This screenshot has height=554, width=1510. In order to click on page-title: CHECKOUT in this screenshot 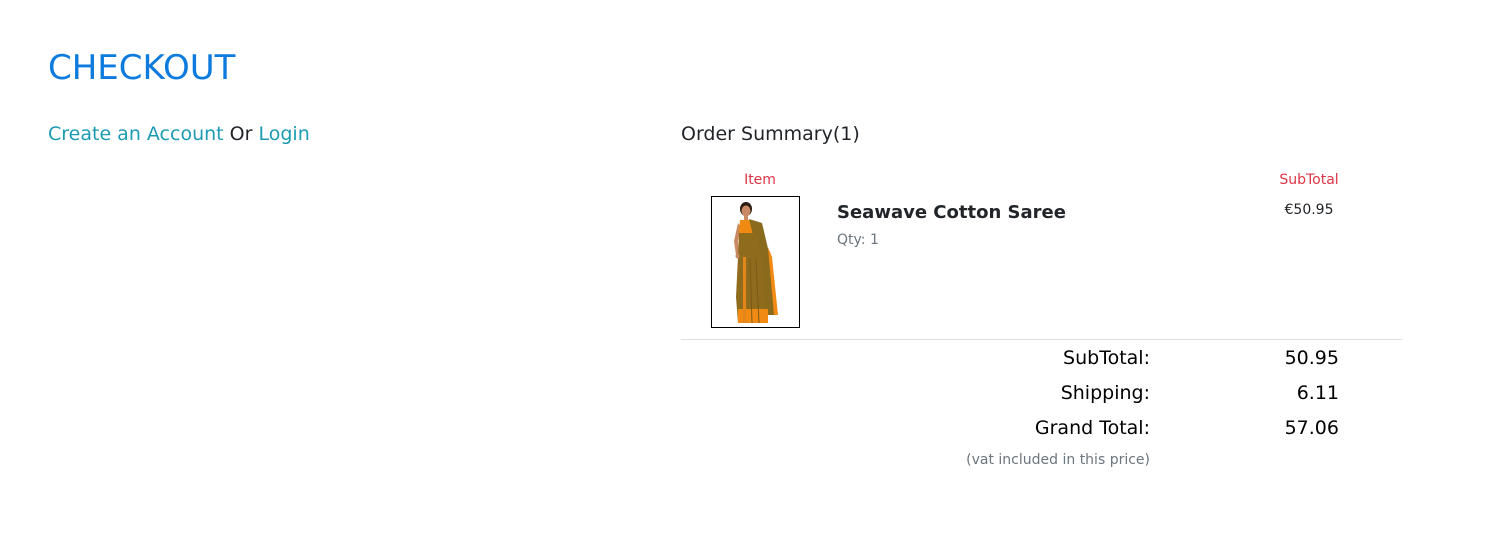, I will do `click(142, 68)`.